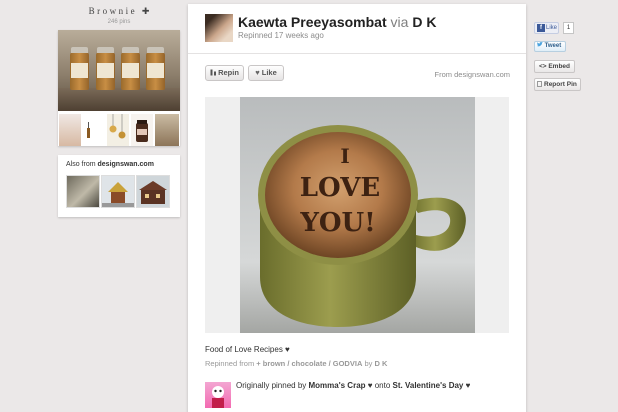 The height and width of the screenshot is (412, 618). I want to click on embed-button: <> Embed, so click(554, 66).